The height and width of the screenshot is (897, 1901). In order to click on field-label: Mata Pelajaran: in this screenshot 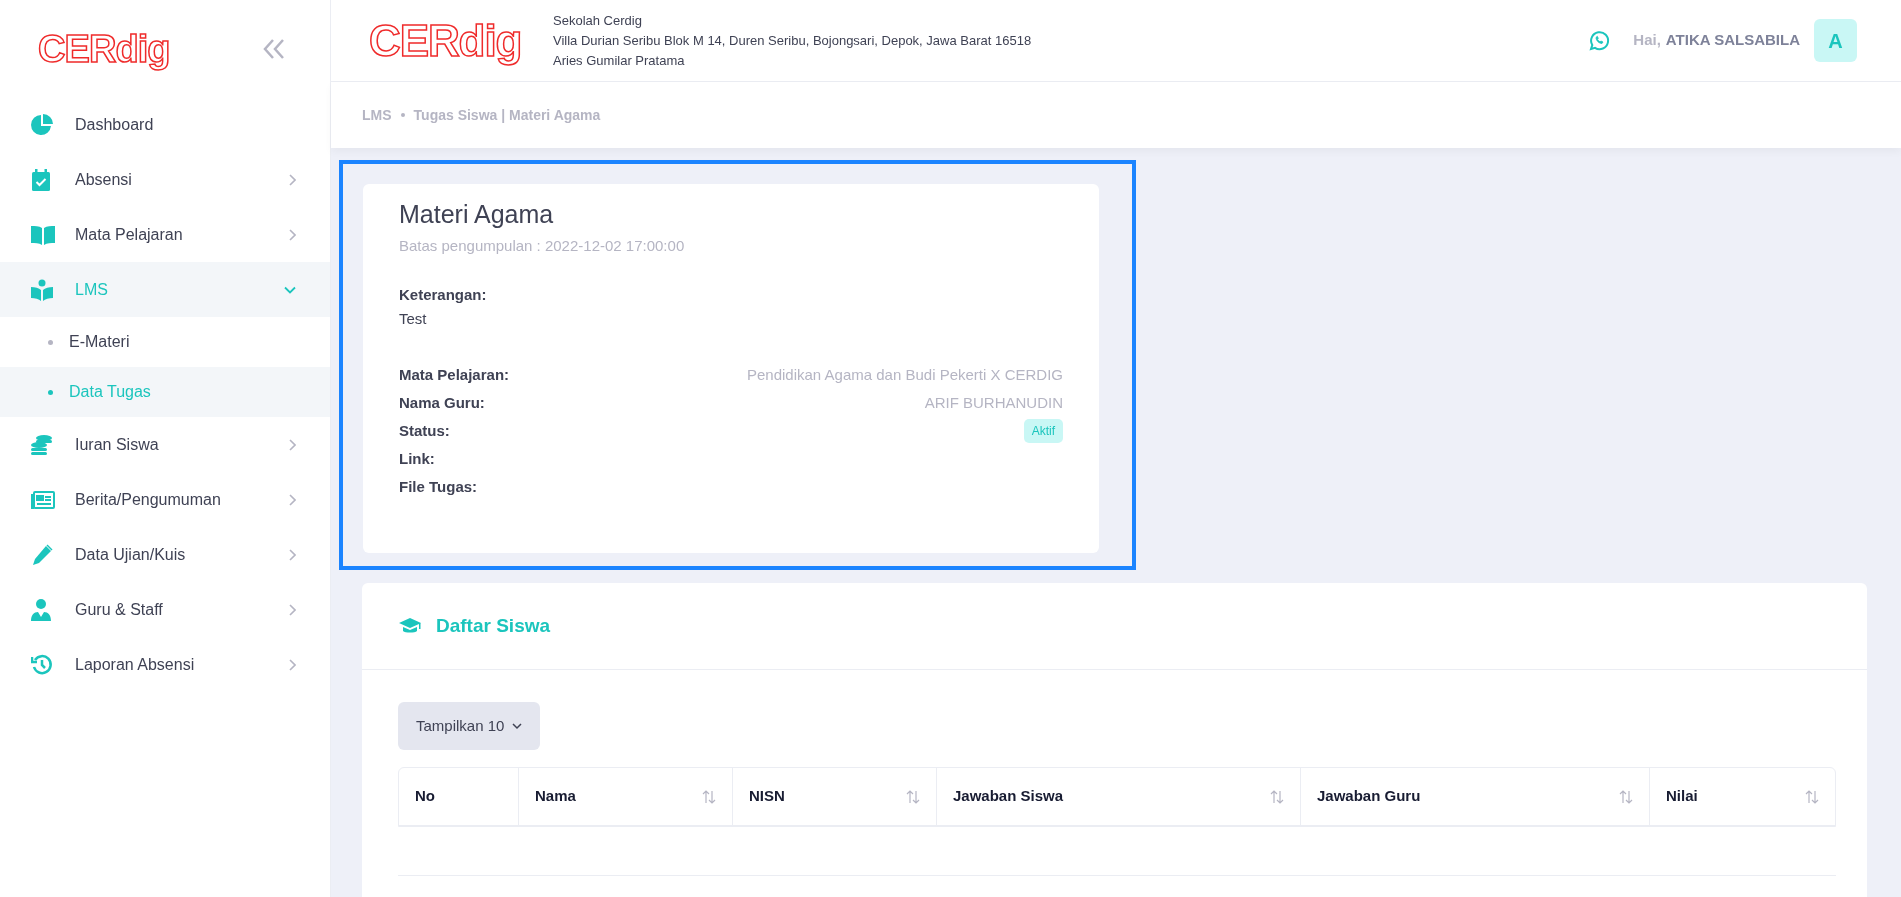, I will do `click(454, 374)`.